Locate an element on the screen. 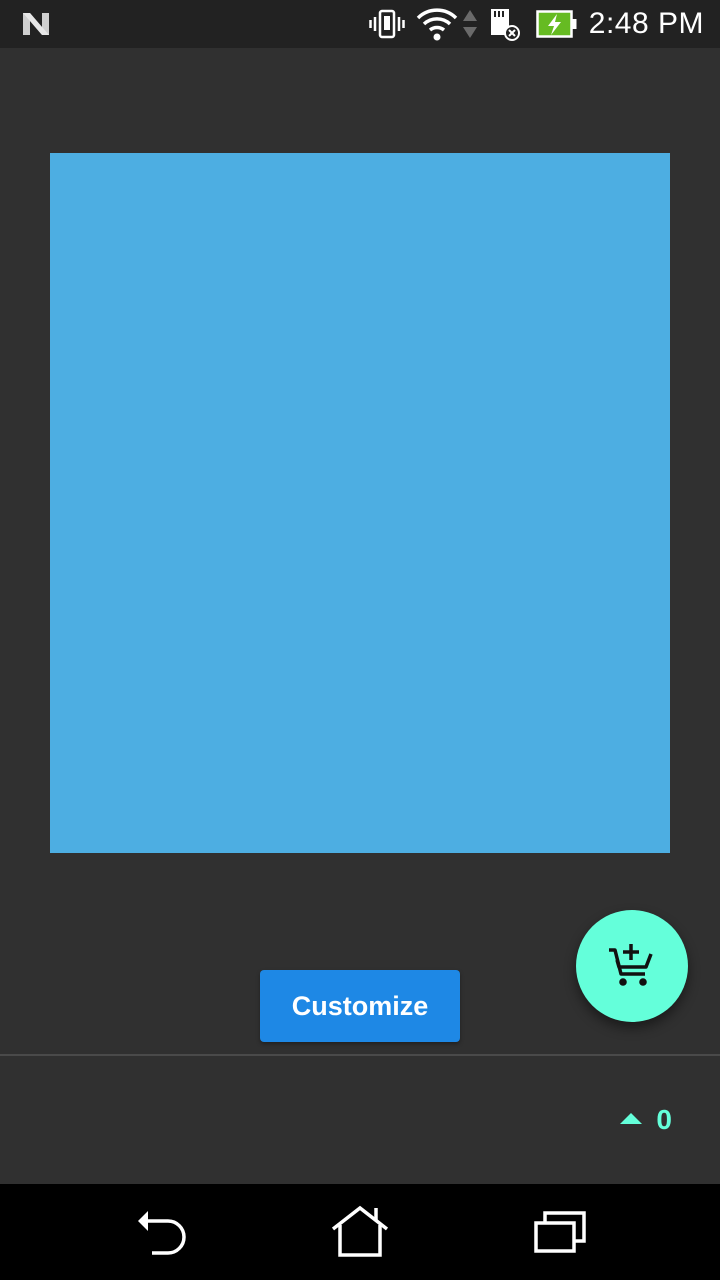 Image resolution: width=720 pixels, height=1280 pixels. status-bar: 2:48 PM is located at coordinates (360, 24).